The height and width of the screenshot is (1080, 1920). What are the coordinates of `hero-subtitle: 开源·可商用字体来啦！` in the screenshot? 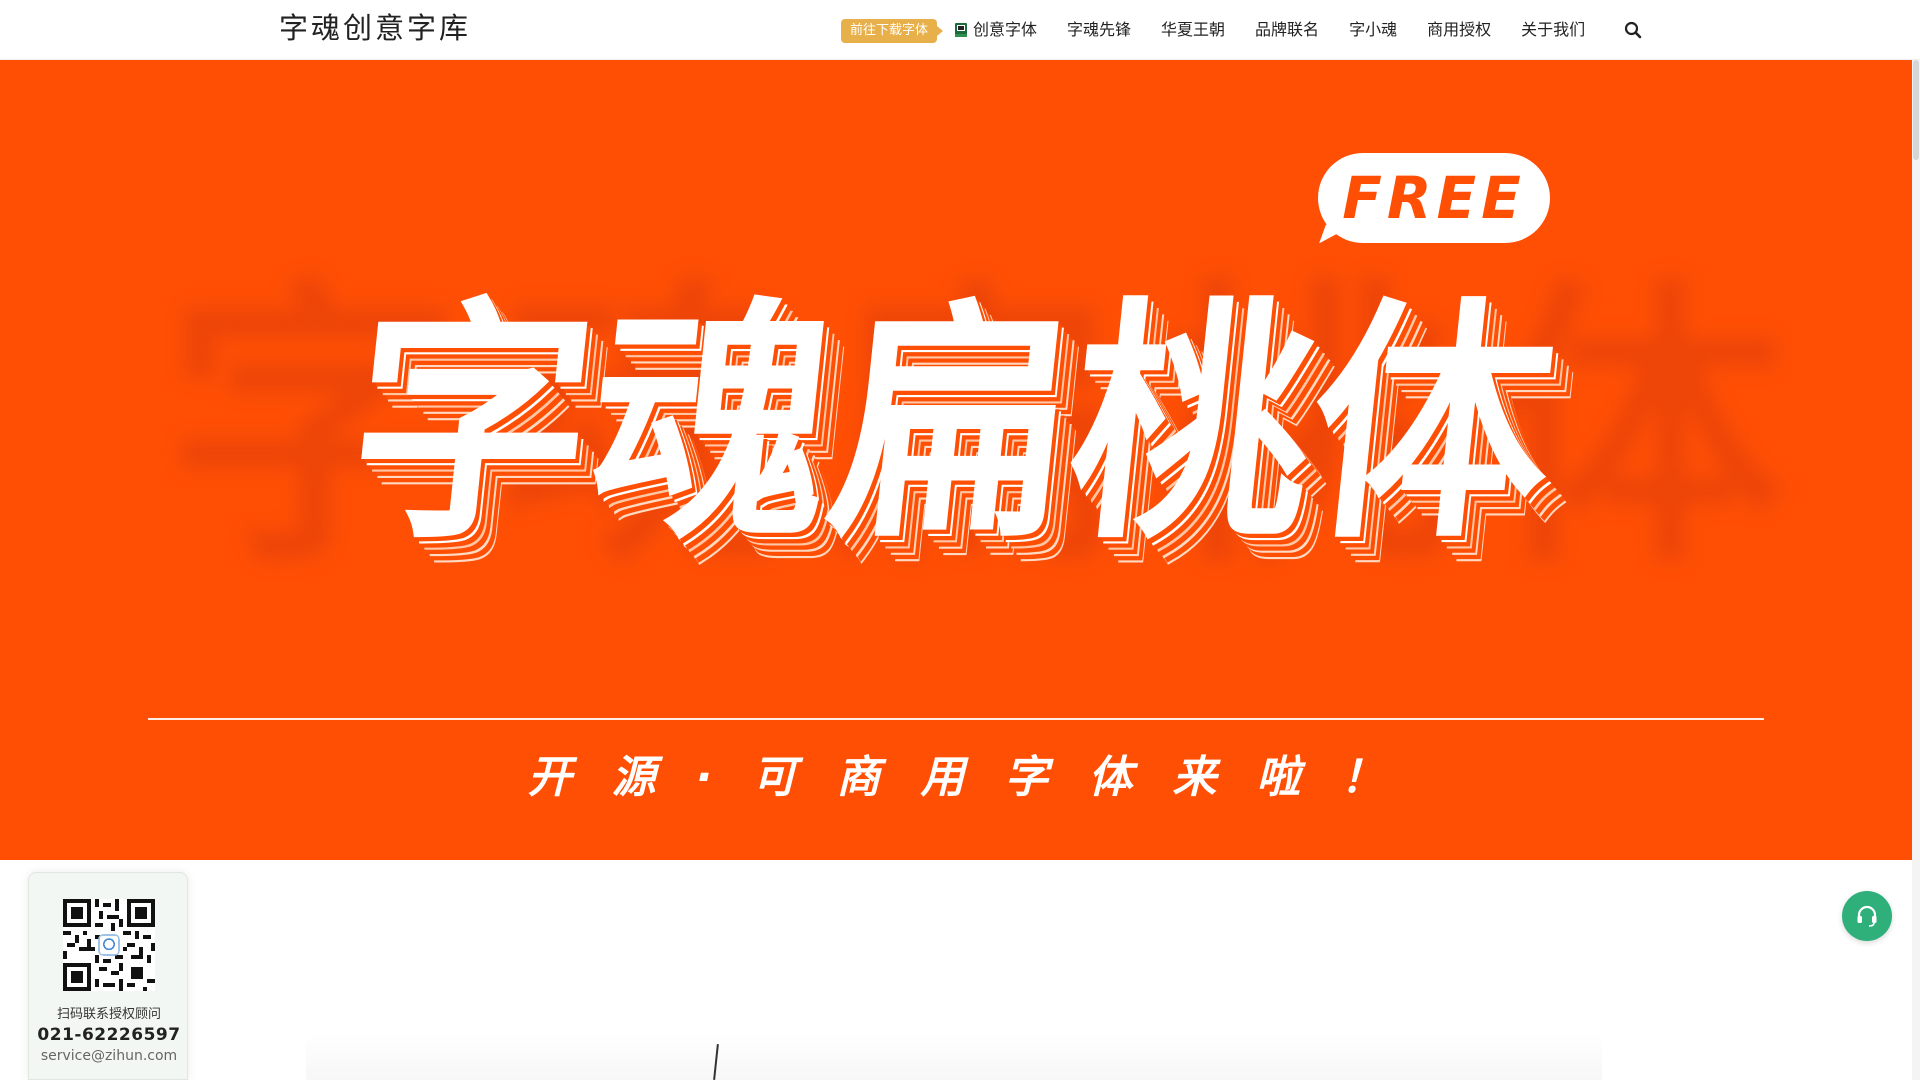 It's located at (976, 777).